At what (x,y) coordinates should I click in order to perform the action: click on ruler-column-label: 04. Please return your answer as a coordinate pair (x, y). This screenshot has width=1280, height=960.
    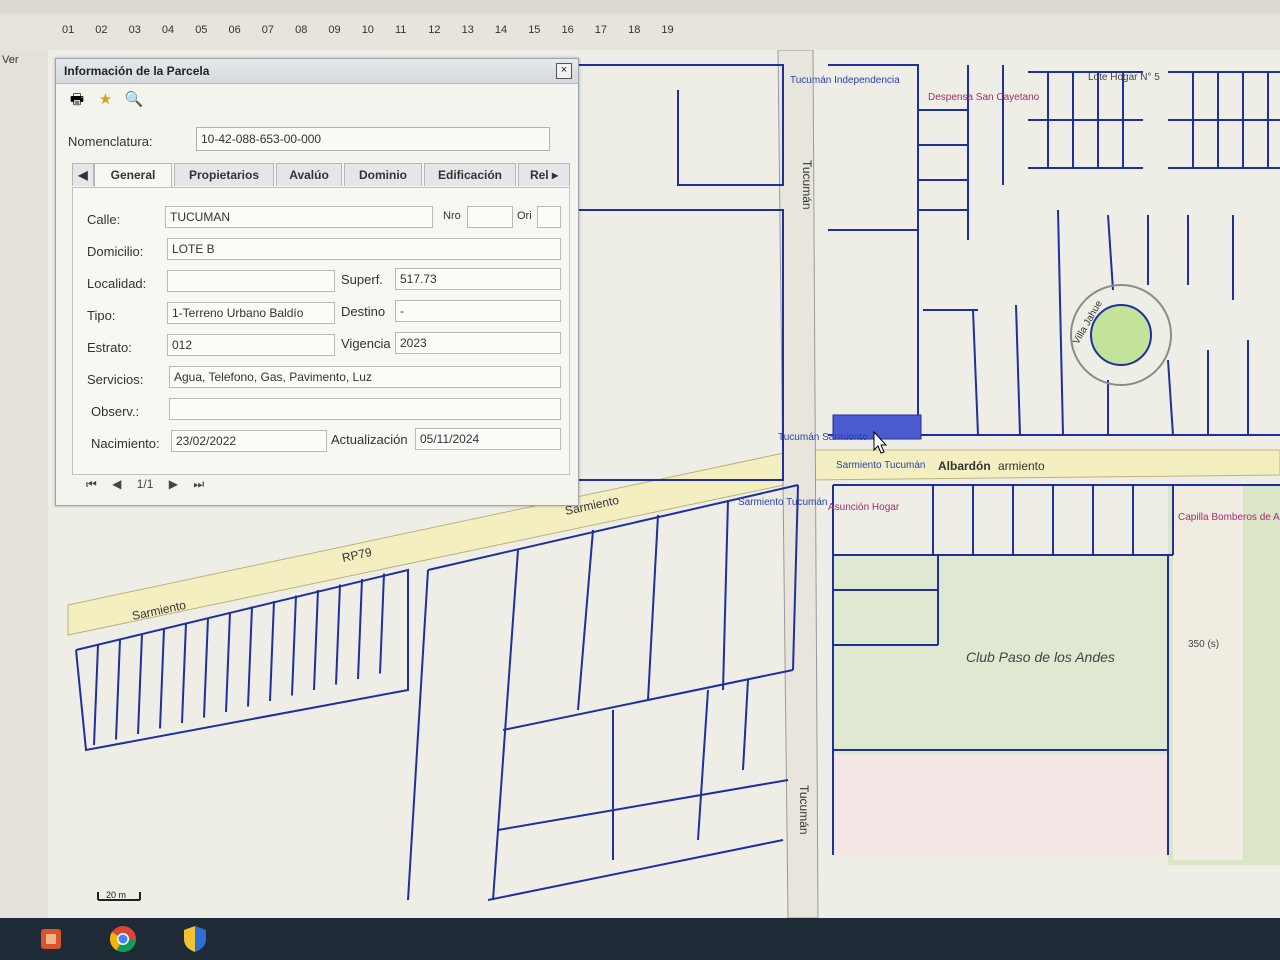
    Looking at the image, I should click on (168, 30).